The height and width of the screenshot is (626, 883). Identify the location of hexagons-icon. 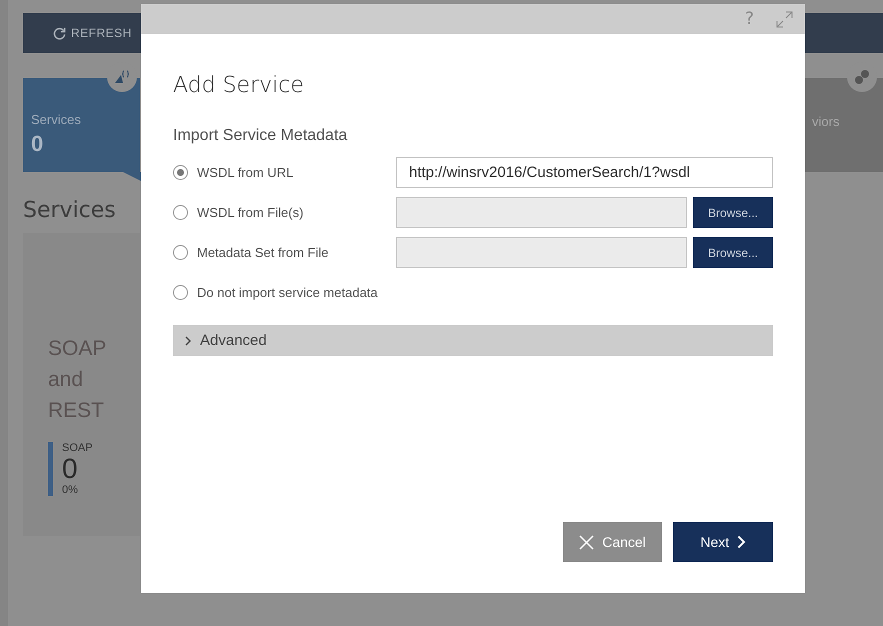
(862, 77).